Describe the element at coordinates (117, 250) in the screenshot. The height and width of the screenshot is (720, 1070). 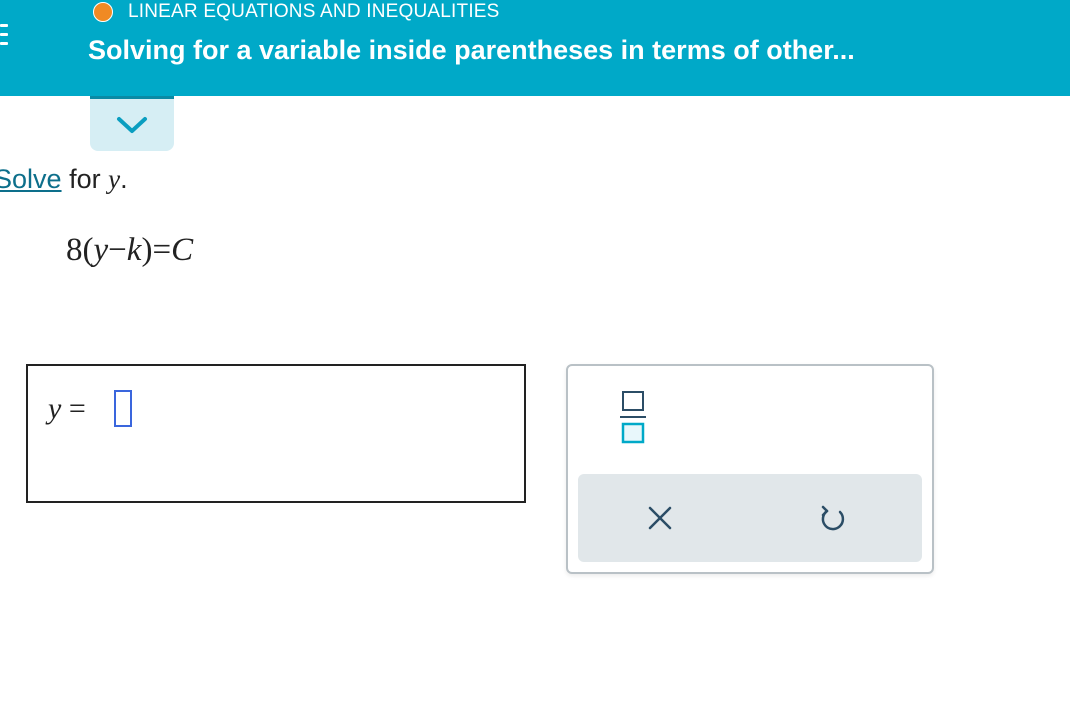
I see `equation-minus: −` at that location.